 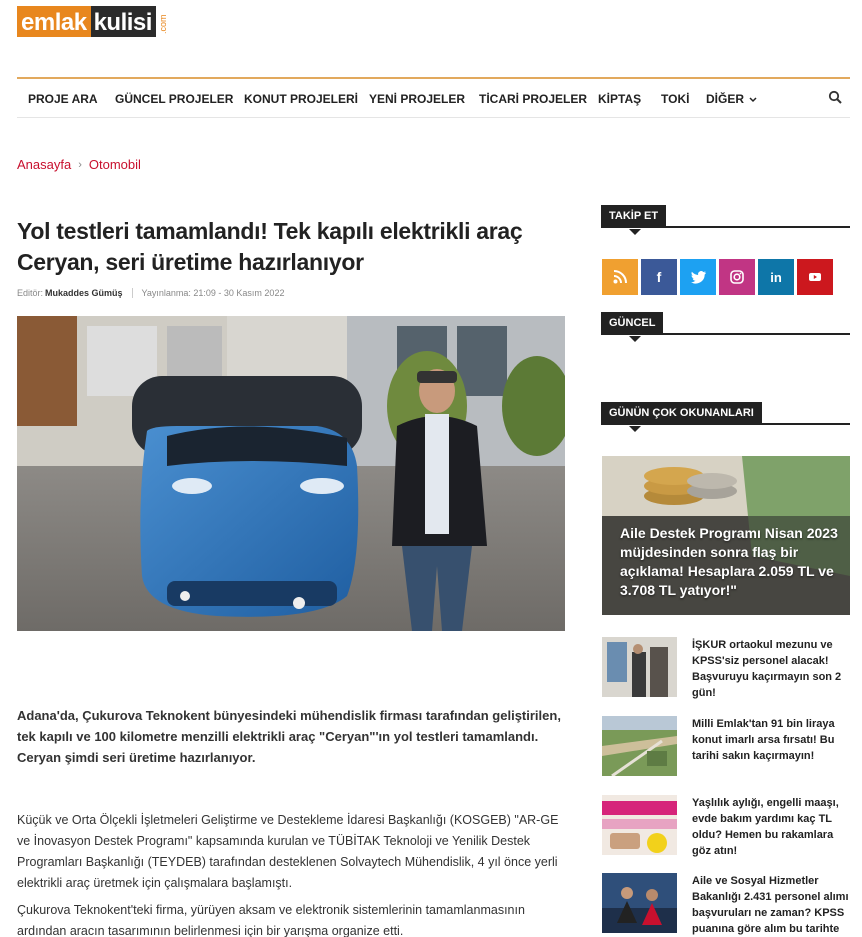 What do you see at coordinates (632, 327) in the screenshot?
I see `current-title: GÜNCEL` at bounding box center [632, 327].